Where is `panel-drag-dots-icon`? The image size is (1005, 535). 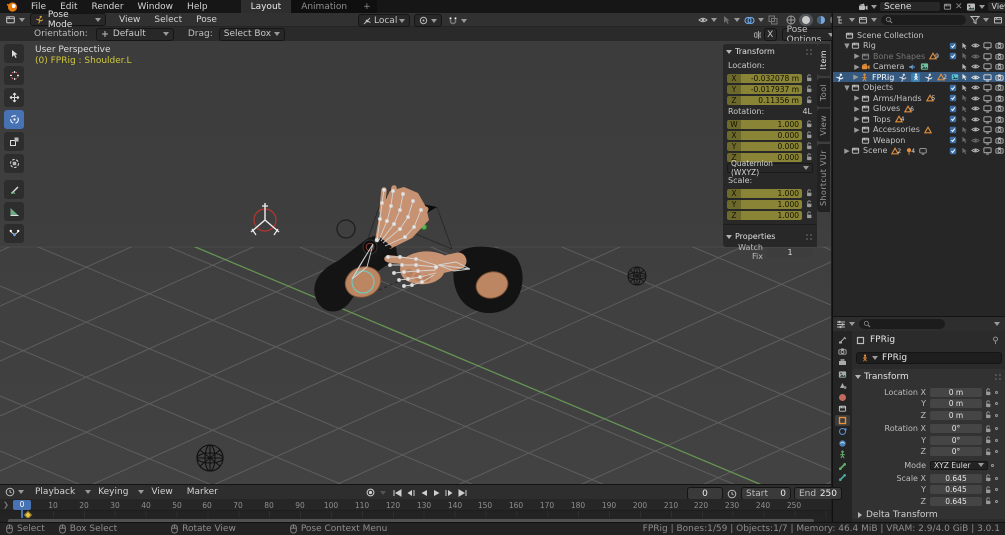 panel-drag-dots-icon is located at coordinates (998, 377).